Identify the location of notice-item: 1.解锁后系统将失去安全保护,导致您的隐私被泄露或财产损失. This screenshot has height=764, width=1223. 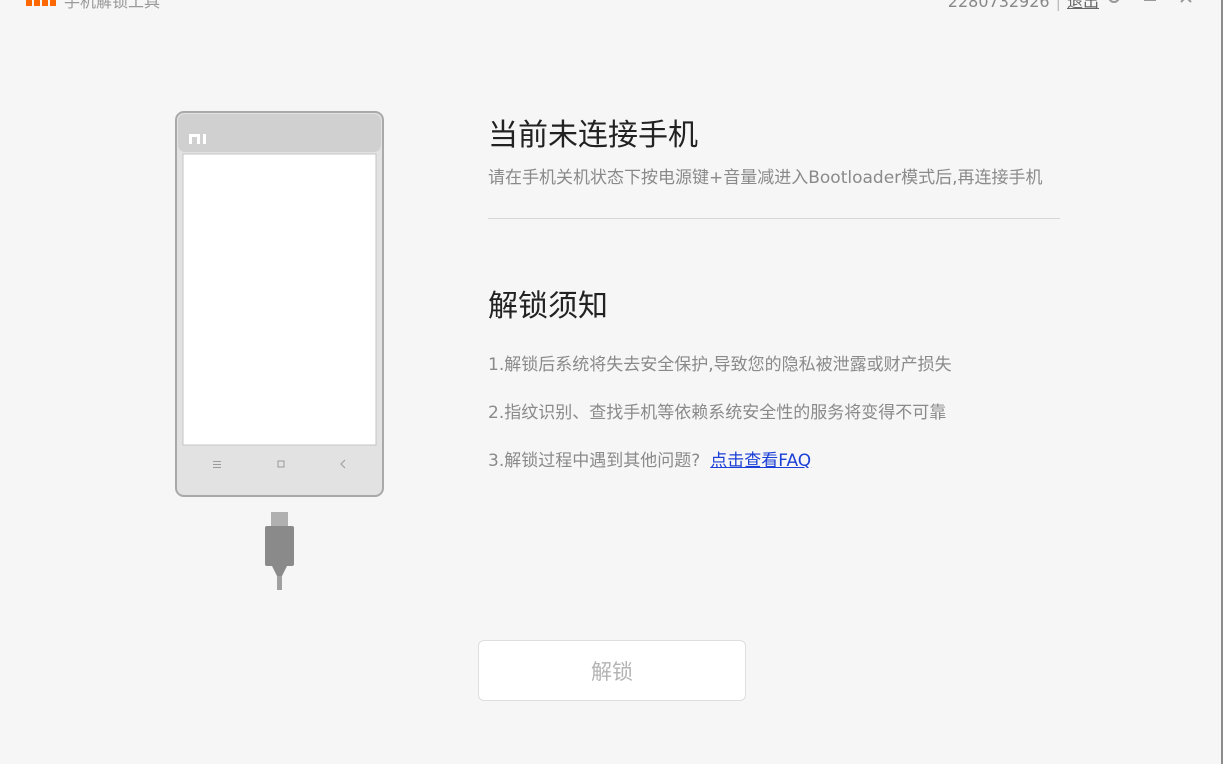
(775, 365).